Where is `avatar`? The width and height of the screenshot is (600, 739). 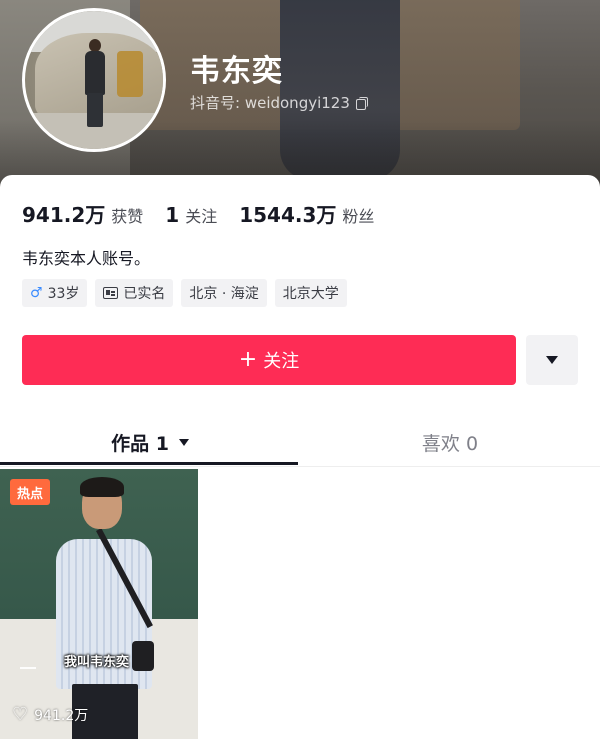
avatar is located at coordinates (94, 80).